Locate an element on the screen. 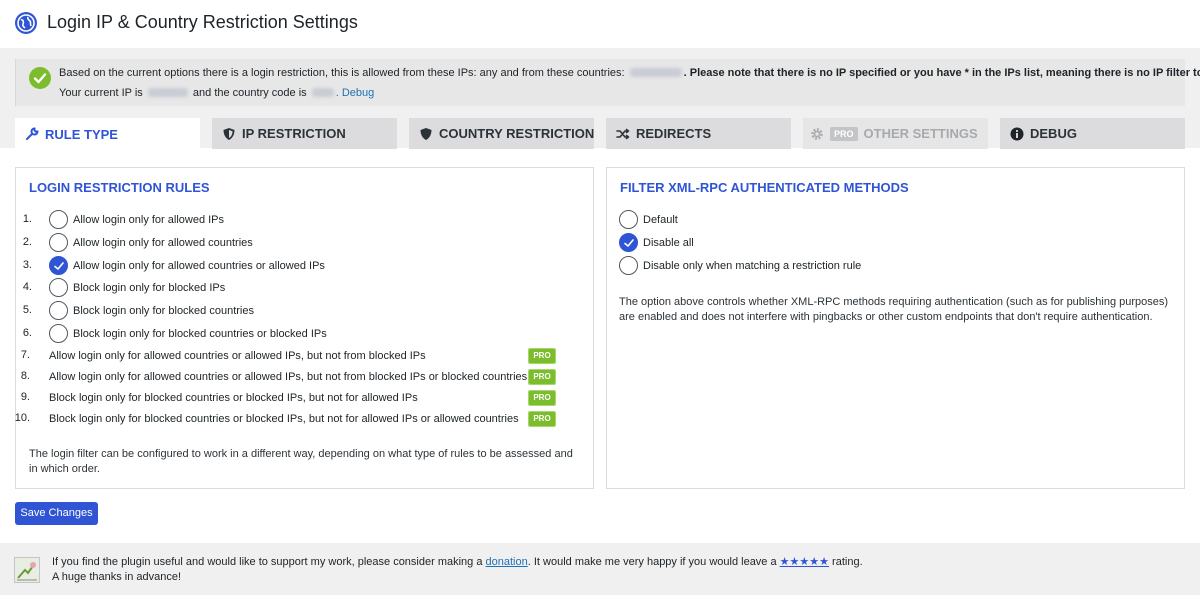 Image resolution: width=1200 pixels, height=595 pixels. xmlrpc-radio-checked is located at coordinates (628, 242).